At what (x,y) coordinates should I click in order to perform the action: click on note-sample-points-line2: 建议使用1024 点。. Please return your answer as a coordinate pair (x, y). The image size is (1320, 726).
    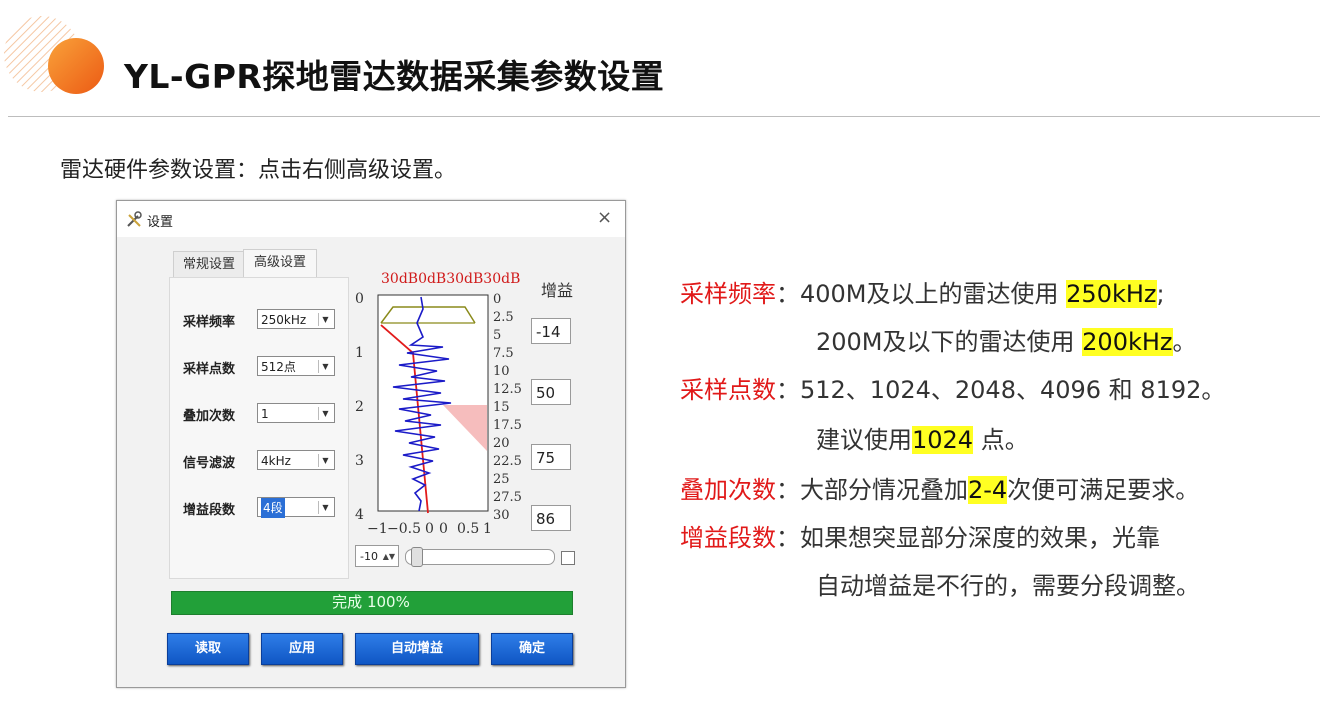
    Looking at the image, I should click on (922, 437).